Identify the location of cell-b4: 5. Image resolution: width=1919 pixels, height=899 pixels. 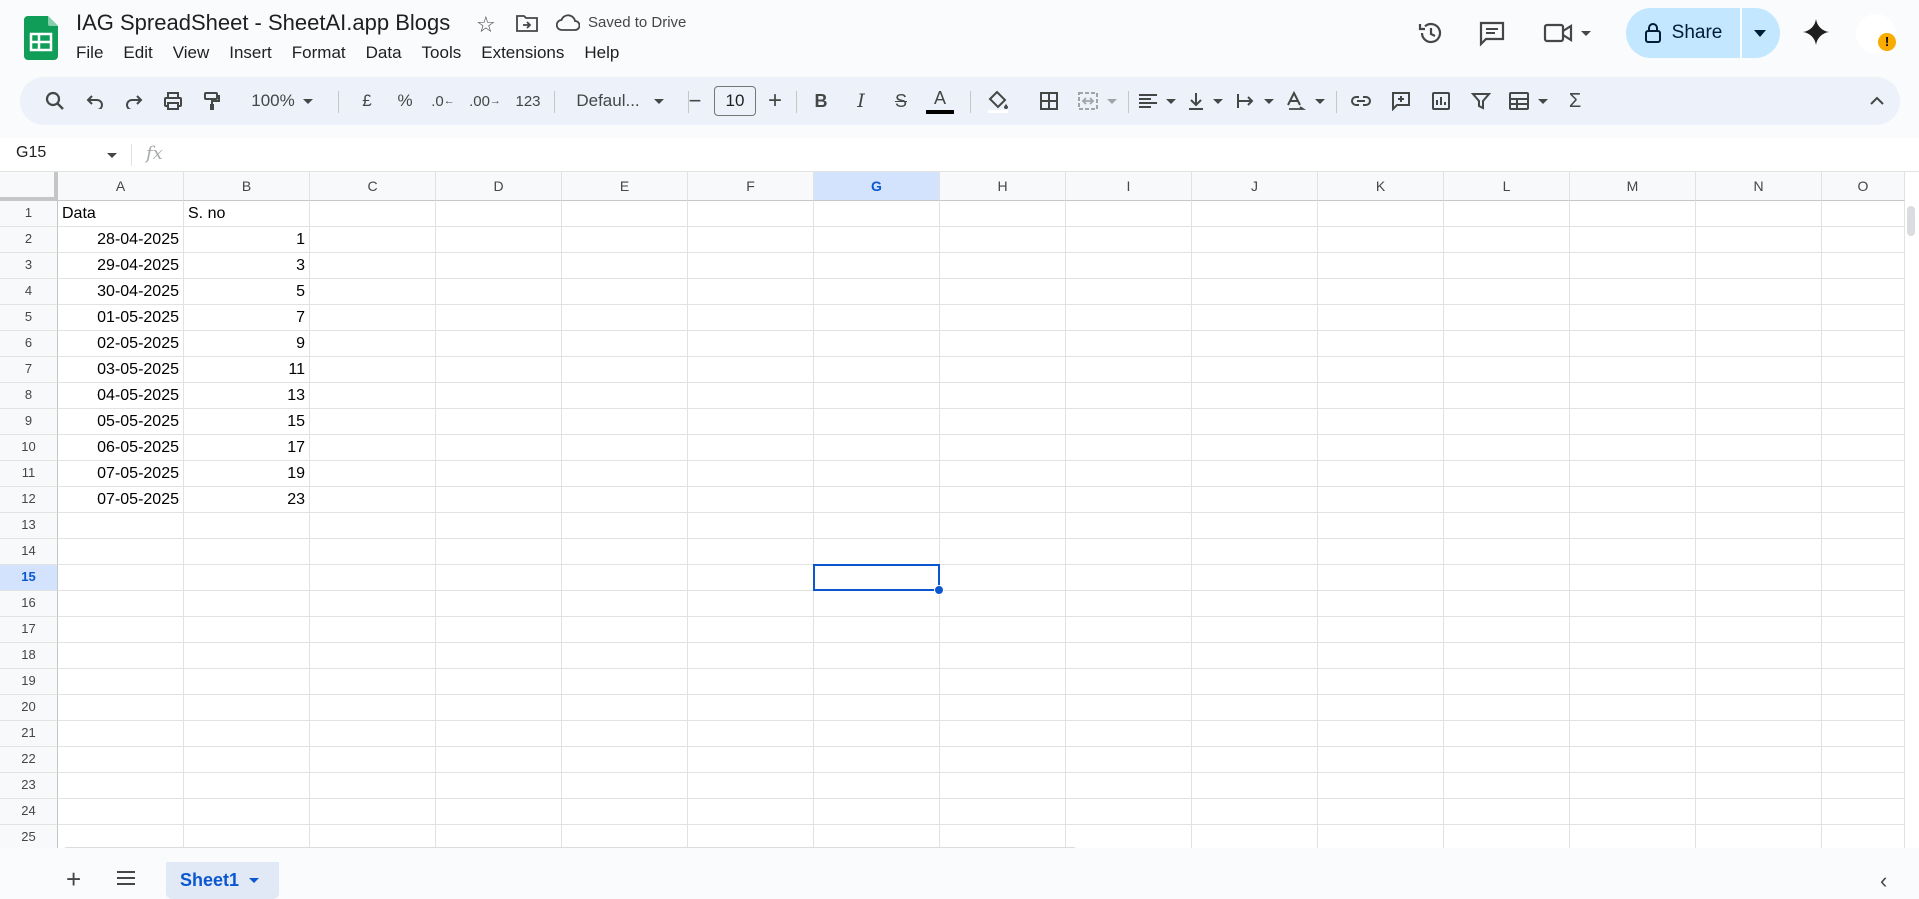
(247, 292).